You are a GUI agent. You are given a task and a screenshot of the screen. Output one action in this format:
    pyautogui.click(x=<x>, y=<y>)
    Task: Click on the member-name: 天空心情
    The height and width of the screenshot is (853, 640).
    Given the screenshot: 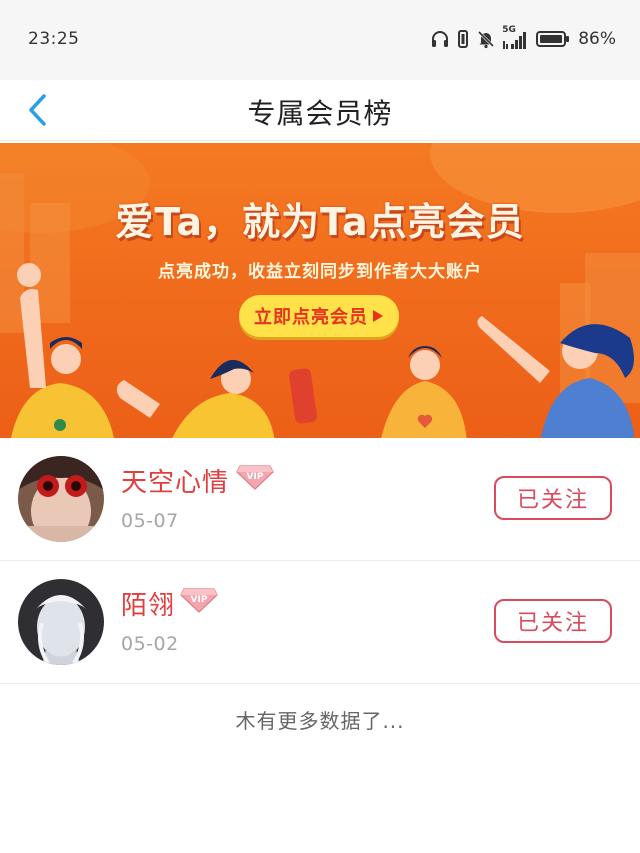 What is the action you would take?
    pyautogui.click(x=175, y=480)
    